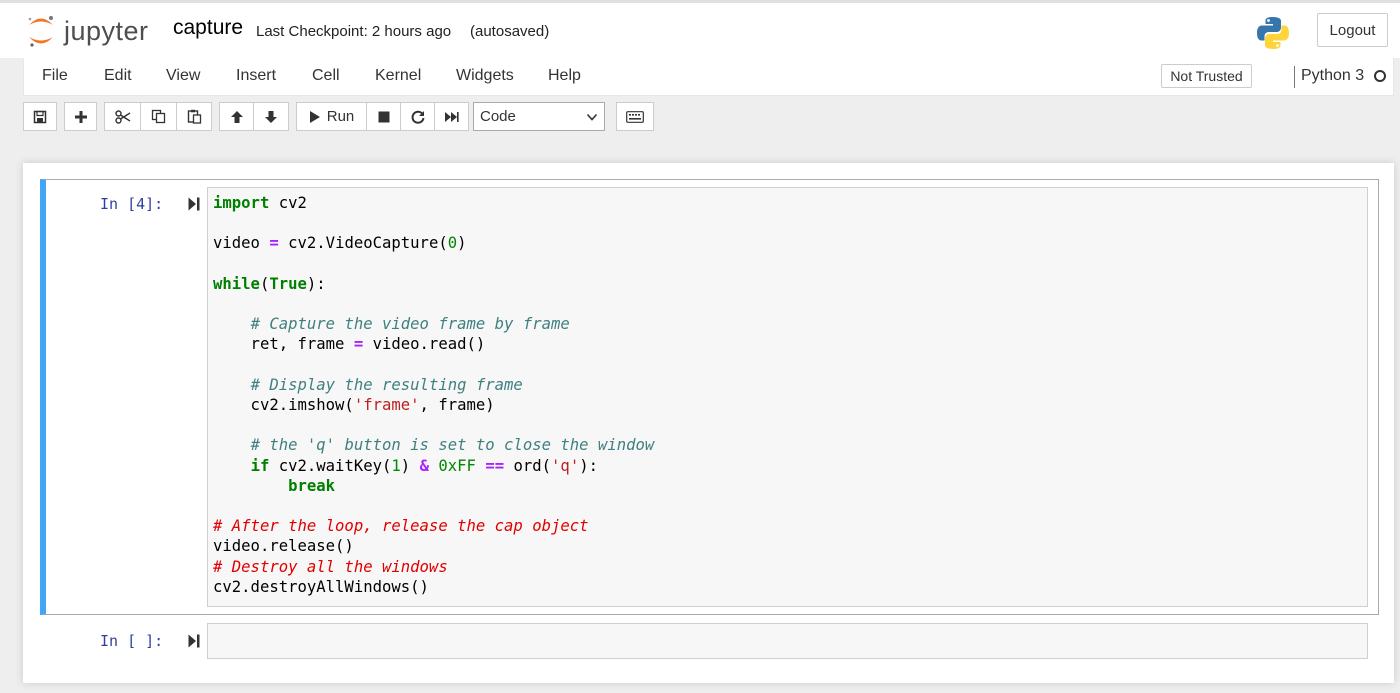 This screenshot has width=1400, height=693. I want to click on not-trusted-button: Not Trusted, so click(1206, 76).